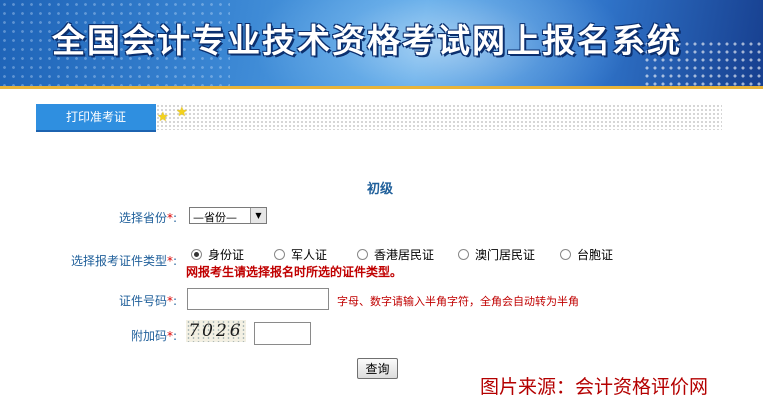 This screenshot has height=399, width=763. What do you see at coordinates (377, 368) in the screenshot?
I see `query-button: 查询` at bounding box center [377, 368].